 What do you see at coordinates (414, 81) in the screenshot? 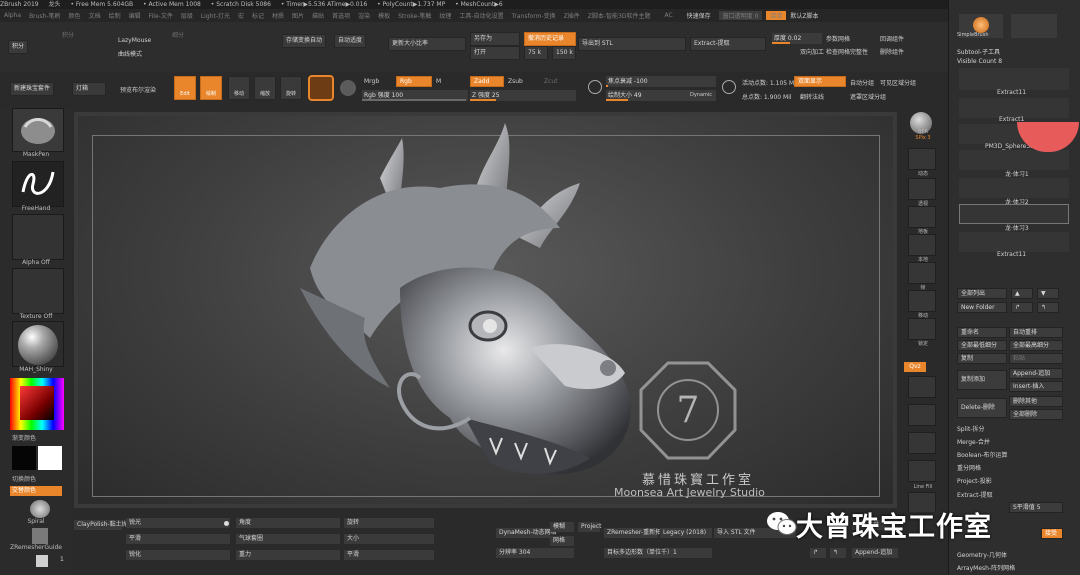
I see `rgb-button: Rgb` at bounding box center [414, 81].